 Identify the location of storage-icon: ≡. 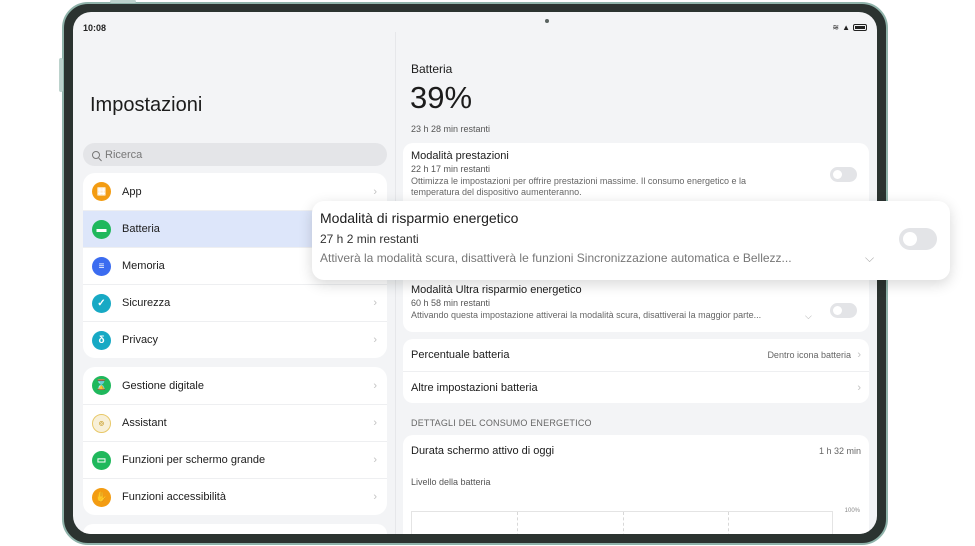
(101, 266).